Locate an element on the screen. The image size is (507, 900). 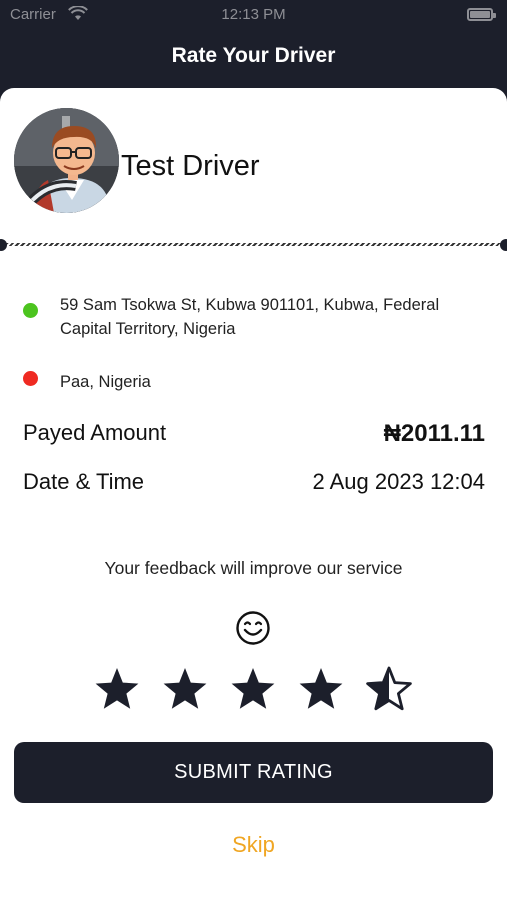
status-bar: Carrier 12:13 PM is located at coordinates (253, 15).